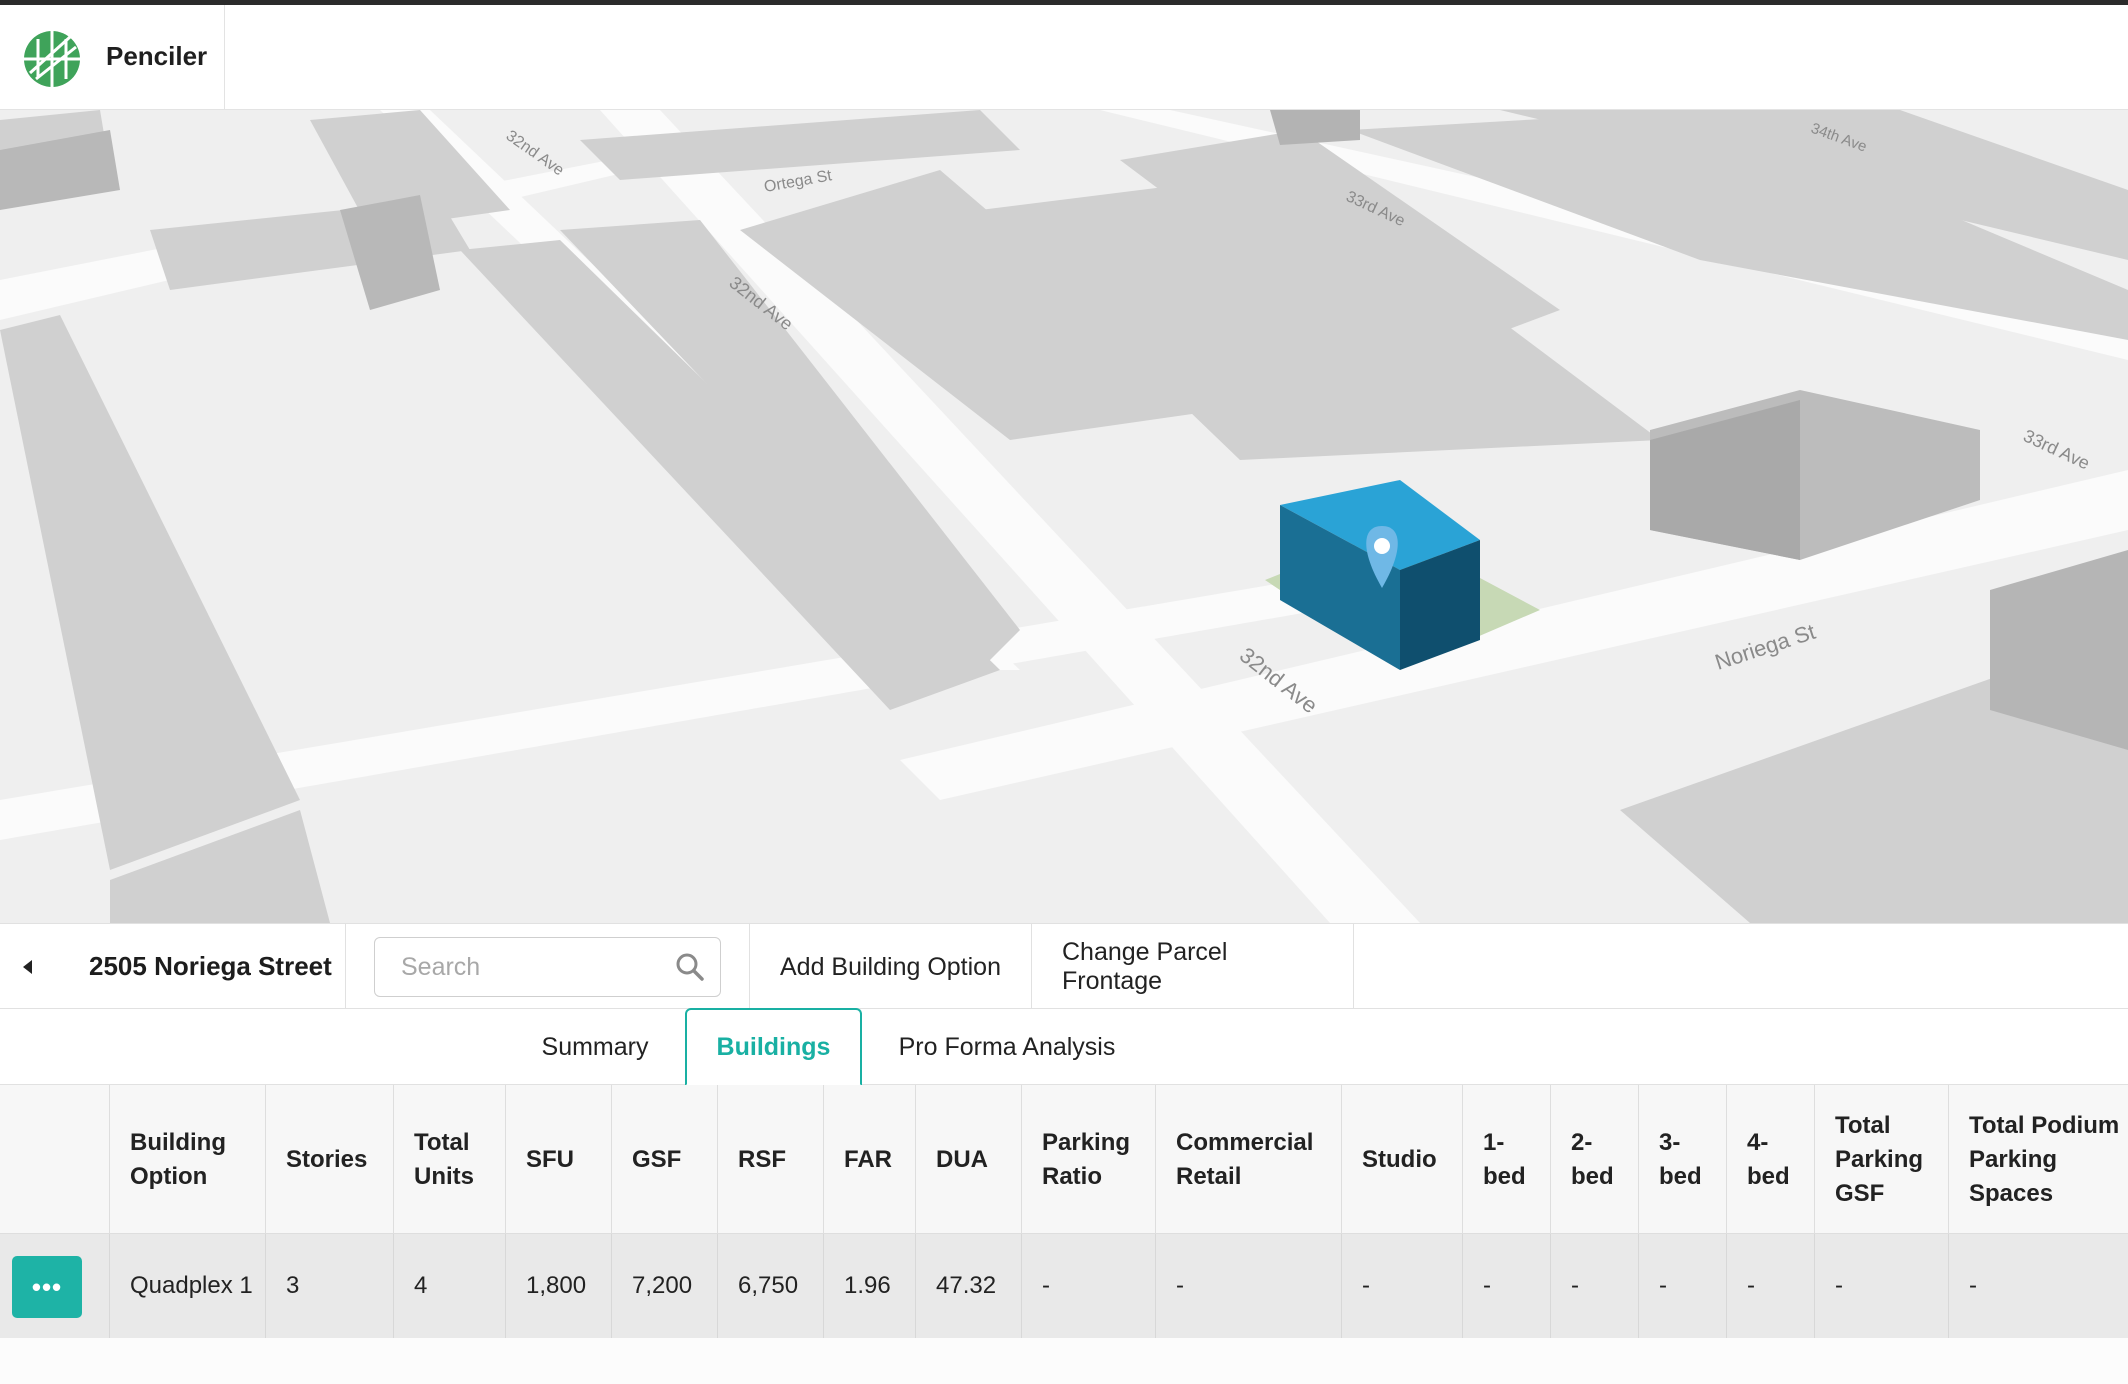 Image resolution: width=2128 pixels, height=1384 pixels. What do you see at coordinates (1248, 1286) in the screenshot?
I see `cell-commercial-retail: -` at bounding box center [1248, 1286].